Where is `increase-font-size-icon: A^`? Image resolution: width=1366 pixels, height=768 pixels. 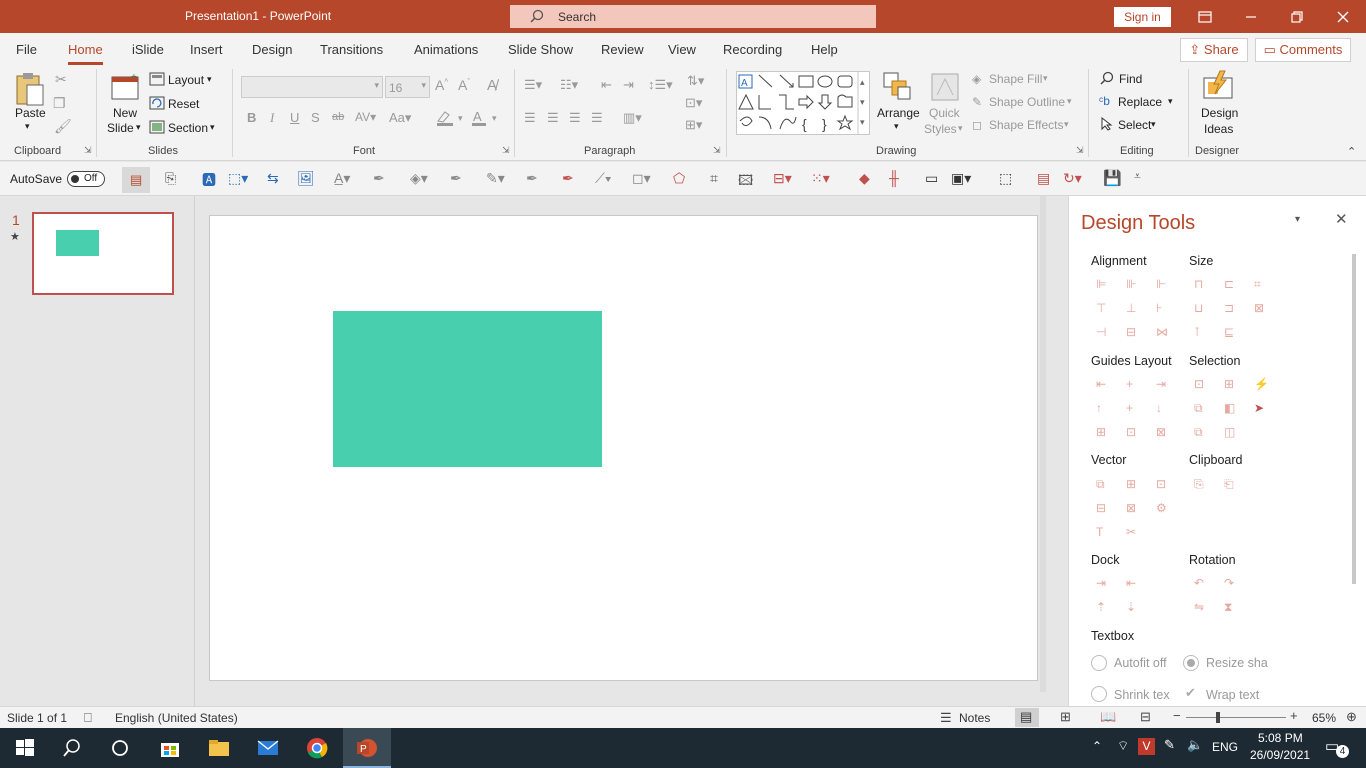 increase-font-size-icon: A^ is located at coordinates (441, 85).